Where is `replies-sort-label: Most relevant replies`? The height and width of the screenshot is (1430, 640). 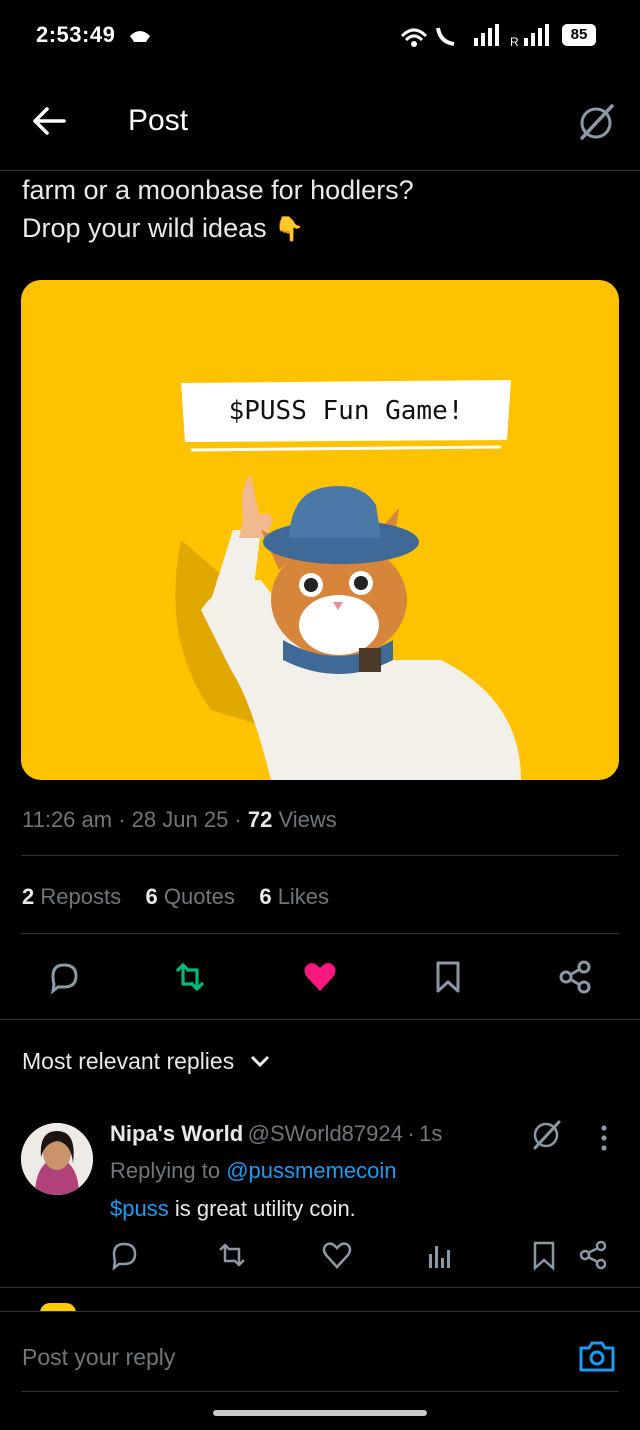
replies-sort-label: Most relevant replies is located at coordinates (128, 1061).